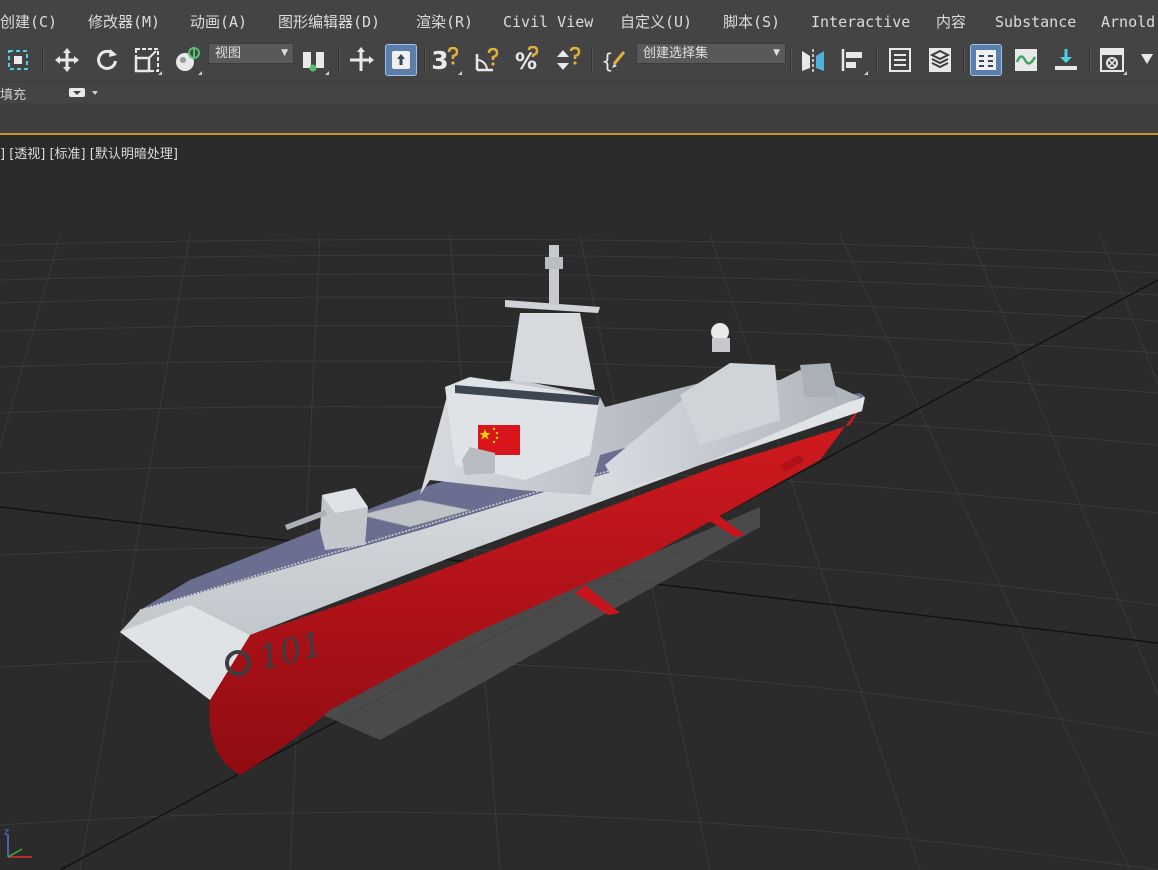 The height and width of the screenshot is (870, 1158). Describe the element at coordinates (940, 60) in the screenshot. I see `layer-manager-icon` at that location.